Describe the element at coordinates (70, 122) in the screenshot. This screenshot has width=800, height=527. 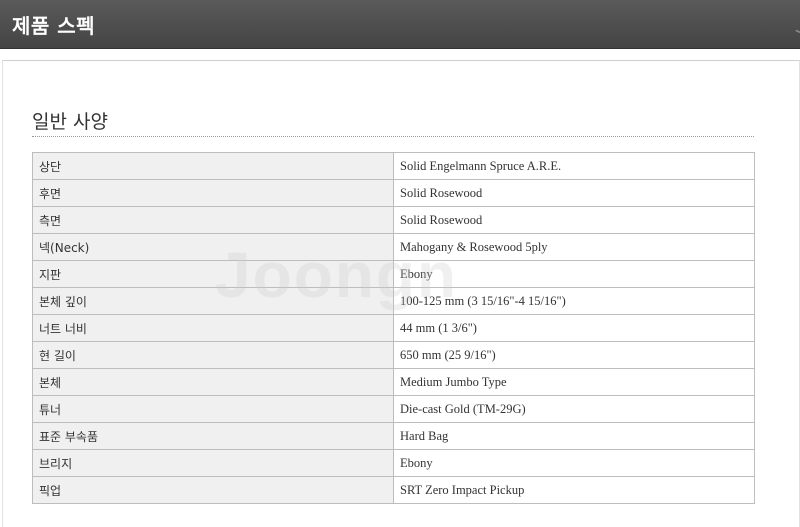
I see `section-title: 일반 사양` at that location.